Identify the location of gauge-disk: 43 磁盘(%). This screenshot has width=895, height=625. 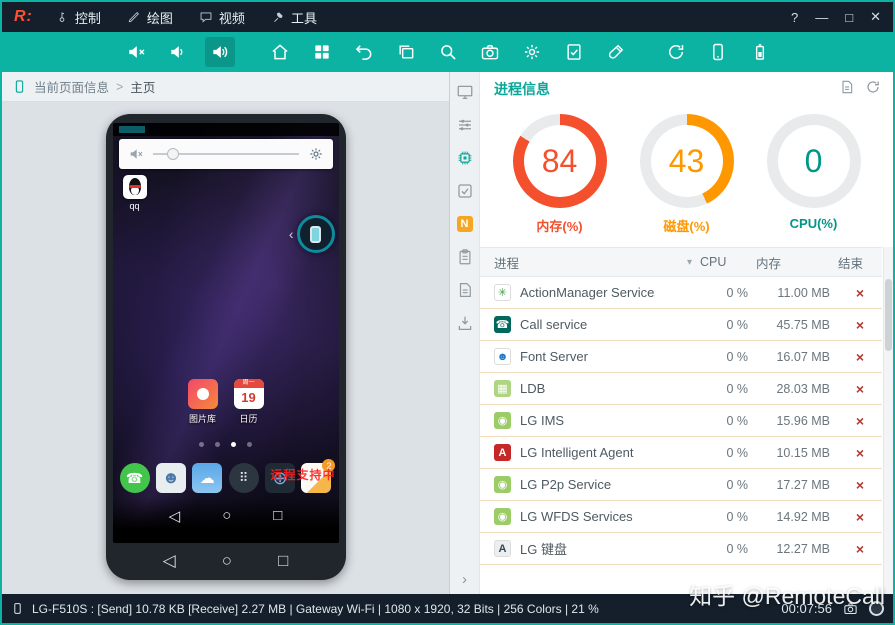
(686, 174).